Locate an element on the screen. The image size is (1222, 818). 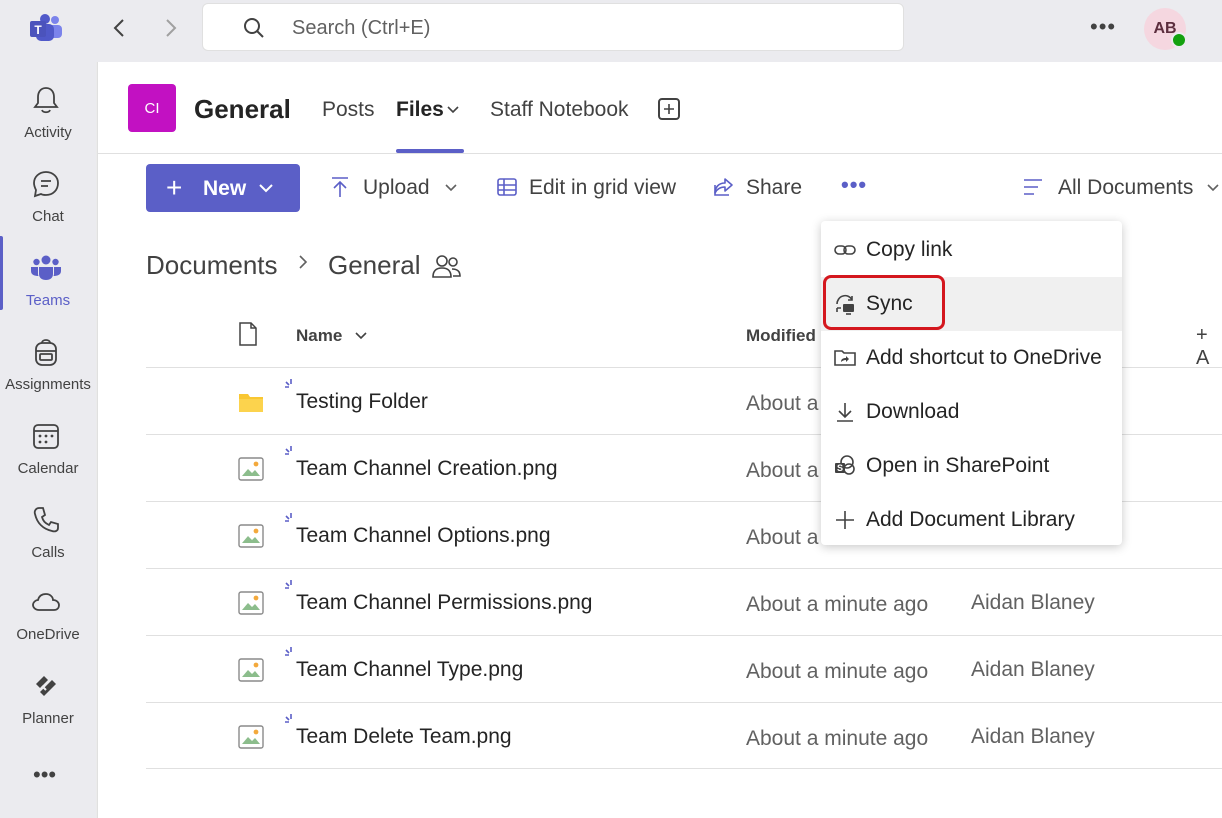
svg-text: T is located at coordinates (38, 30).